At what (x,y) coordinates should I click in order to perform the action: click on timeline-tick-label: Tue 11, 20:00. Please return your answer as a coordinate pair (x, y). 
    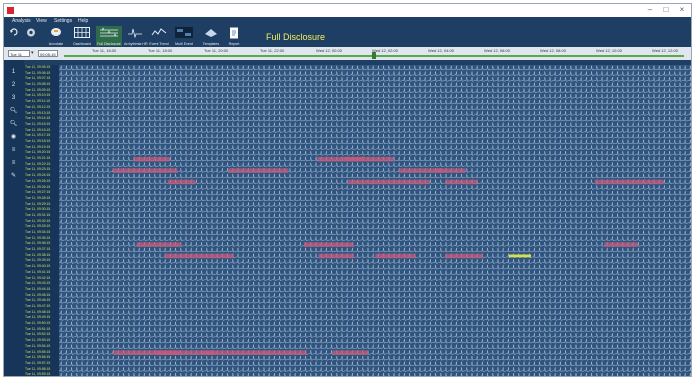
    Looking at the image, I should click on (216, 50).